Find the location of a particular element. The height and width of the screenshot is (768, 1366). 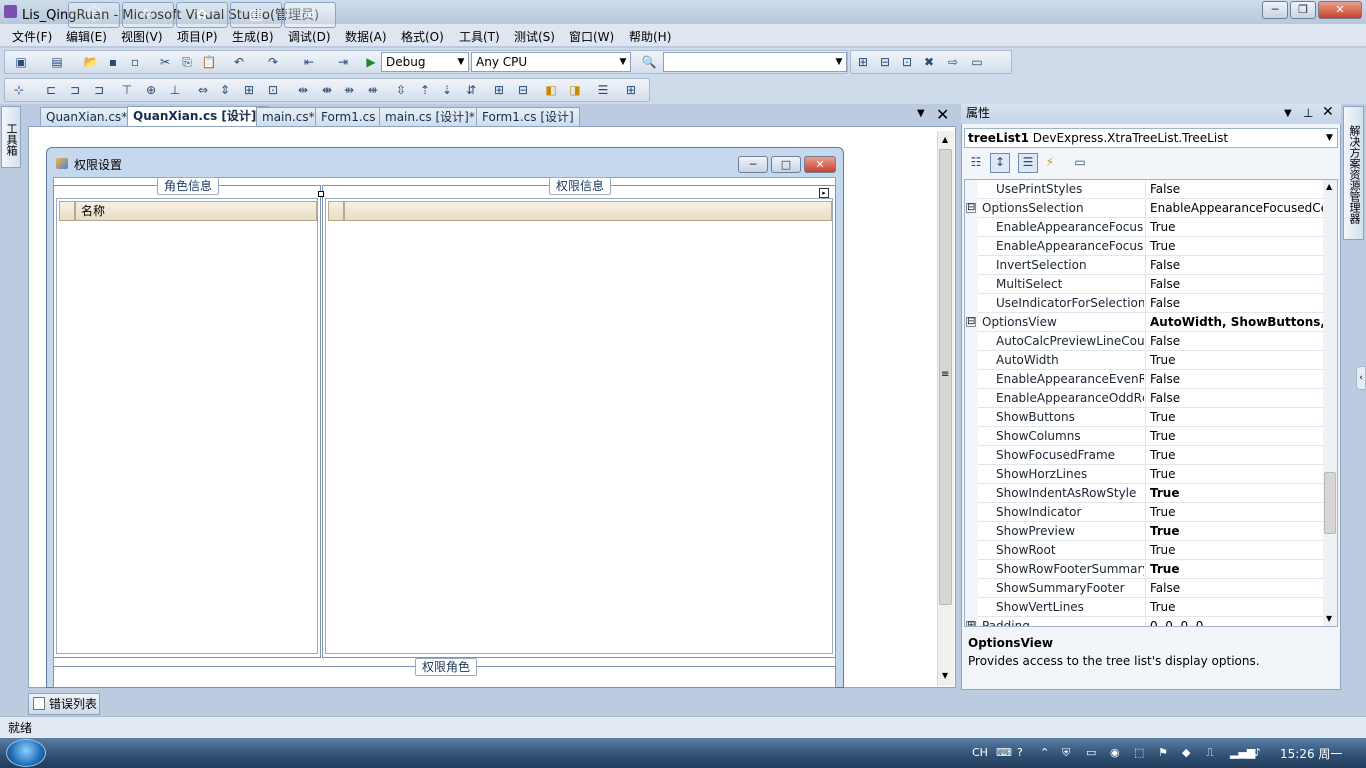

bring-to-front-icon: ◧ is located at coordinates (551, 90).